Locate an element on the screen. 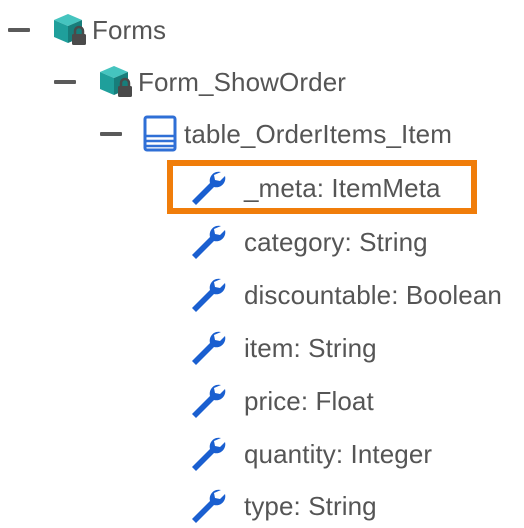 The height and width of the screenshot is (528, 524). tree-node-price: price: Float is located at coordinates (281, 401).